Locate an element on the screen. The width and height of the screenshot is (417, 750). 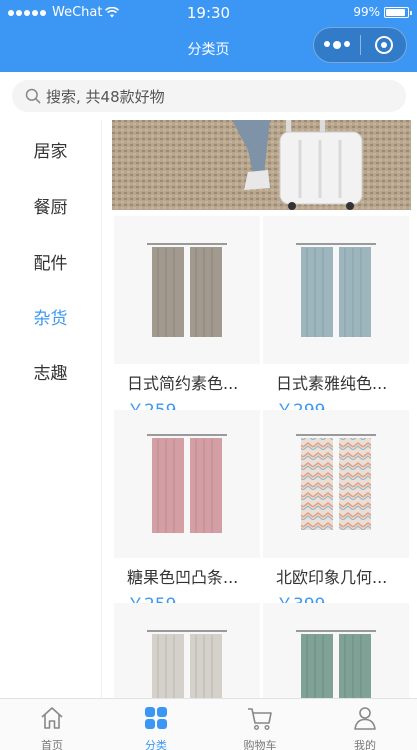
more-menu-icon is located at coordinates (337, 45).